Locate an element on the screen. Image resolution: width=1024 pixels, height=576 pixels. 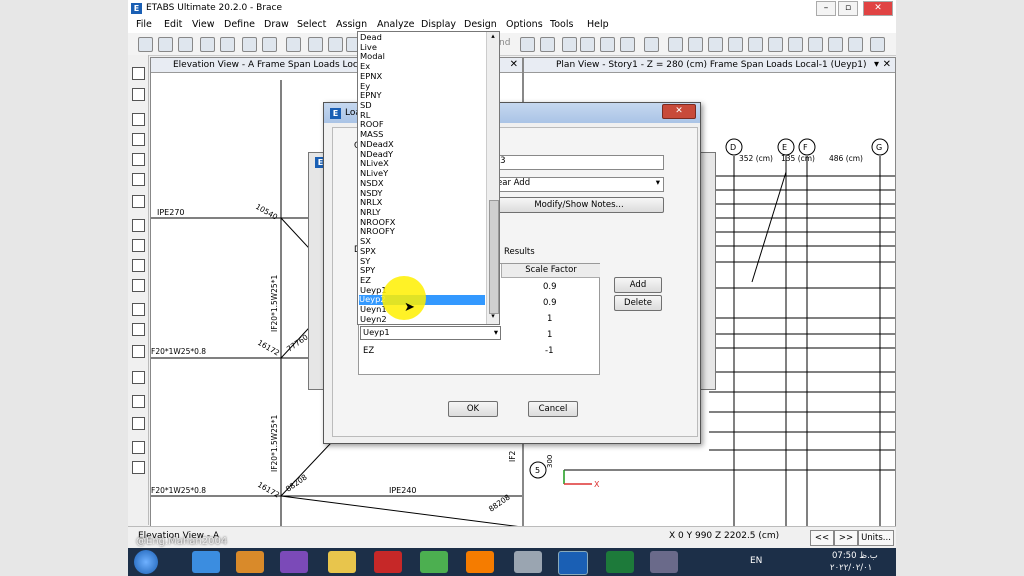
spring-icon is located at coordinates (815, 44).